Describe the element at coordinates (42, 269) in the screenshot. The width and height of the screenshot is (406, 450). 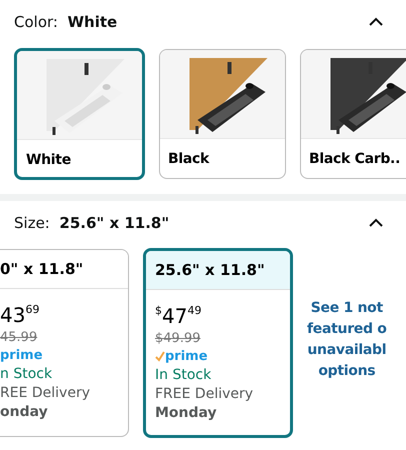
I see `size-name: 0" x 11.8"` at that location.